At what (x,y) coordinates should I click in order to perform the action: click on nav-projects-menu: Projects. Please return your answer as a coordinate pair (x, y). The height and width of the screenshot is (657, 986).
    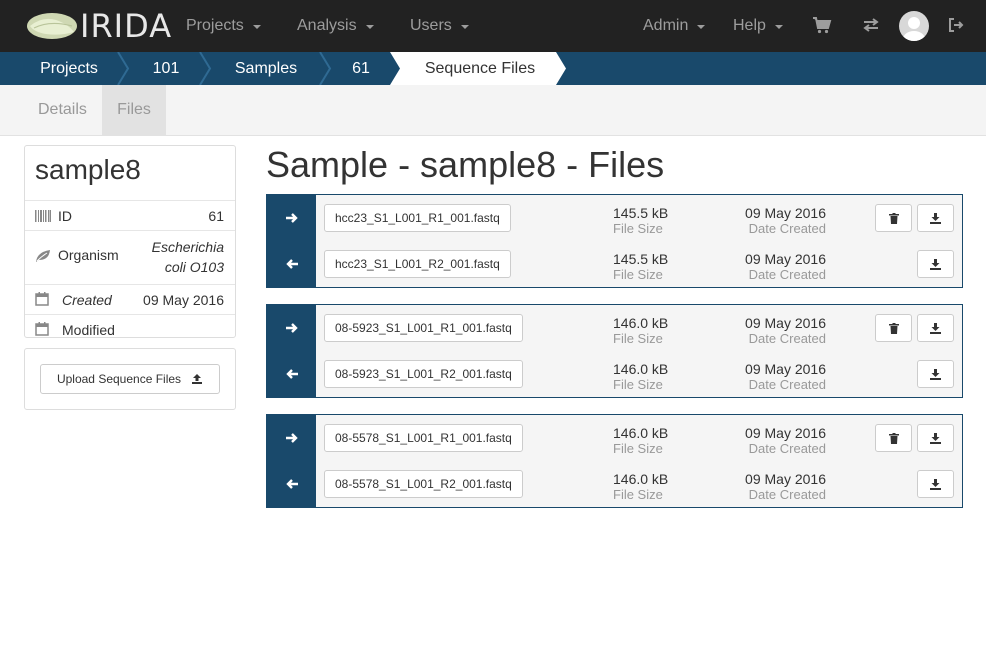
    Looking at the image, I should click on (223, 26).